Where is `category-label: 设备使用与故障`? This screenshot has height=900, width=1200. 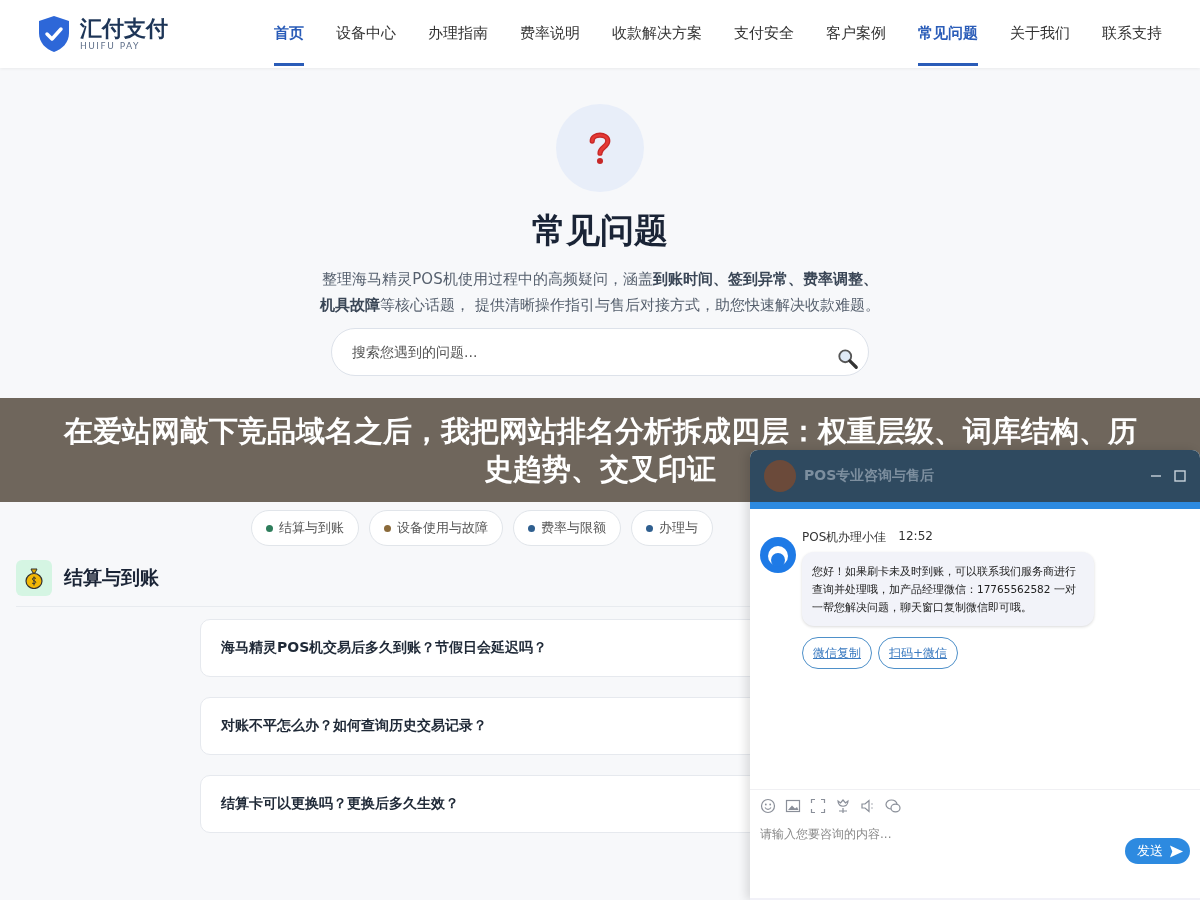 category-label: 设备使用与故障 is located at coordinates (442, 528).